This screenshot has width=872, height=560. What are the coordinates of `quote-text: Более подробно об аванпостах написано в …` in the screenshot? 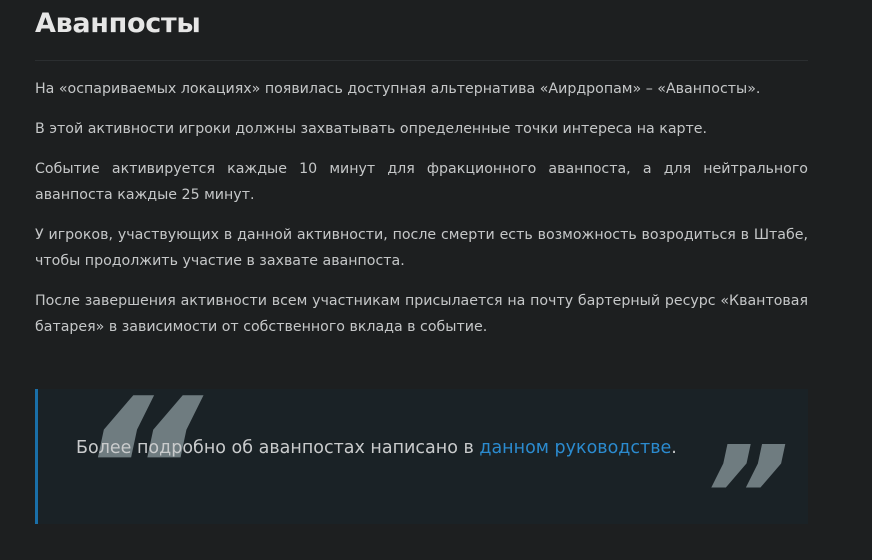 It's located at (376, 448).